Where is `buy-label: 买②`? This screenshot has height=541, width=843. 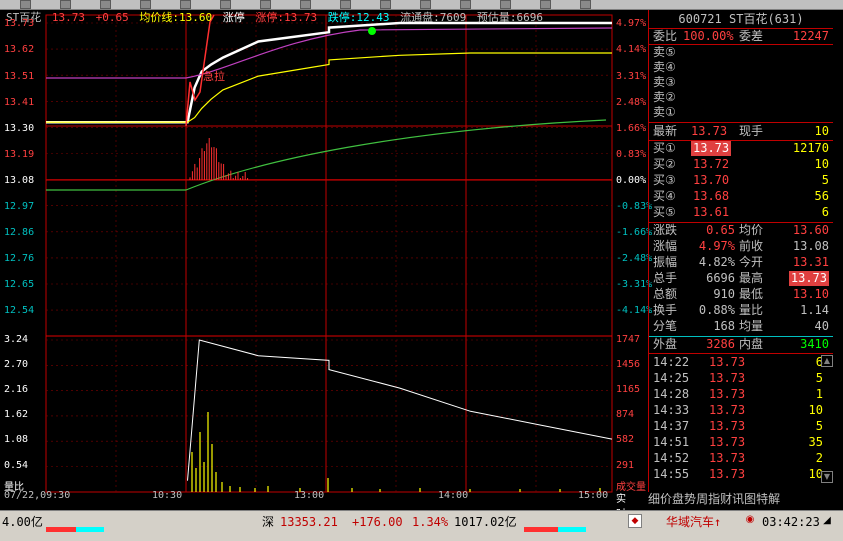
buy-label: 买② is located at coordinates (664, 164).